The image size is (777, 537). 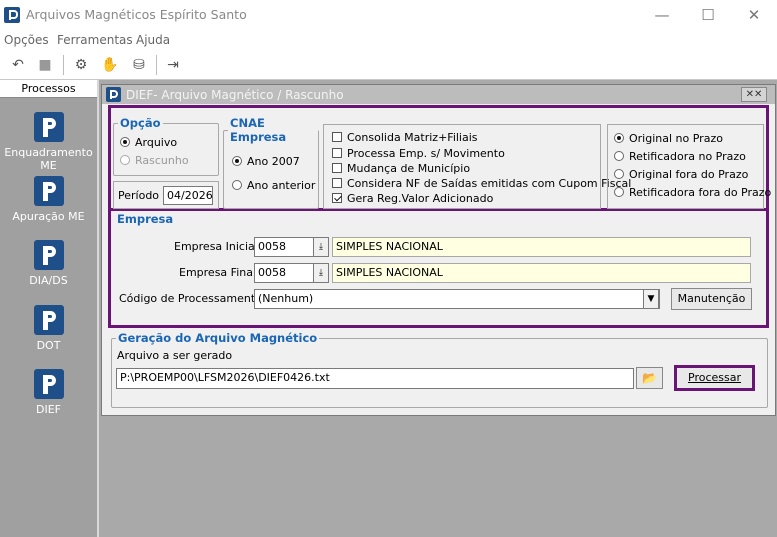 What do you see at coordinates (420, 198) in the screenshot?
I see `check-label: Gera Reg.Valor Adicionado` at bounding box center [420, 198].